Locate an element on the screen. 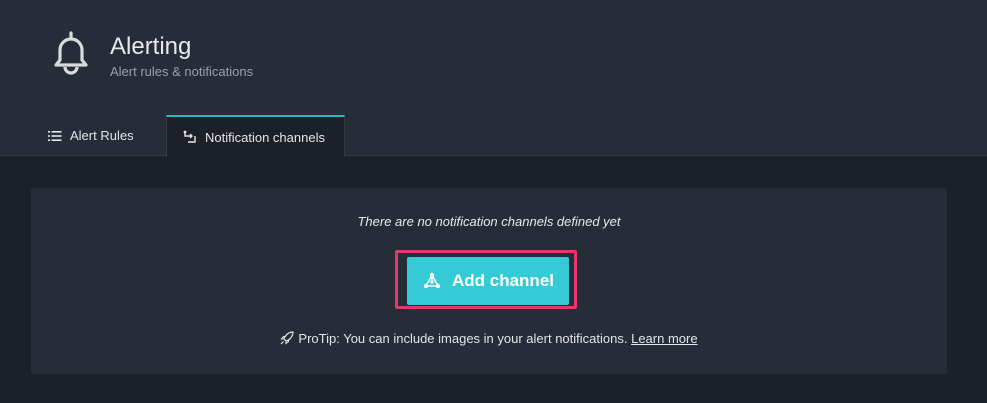  learn-more-link: Learn more is located at coordinates (664, 338).